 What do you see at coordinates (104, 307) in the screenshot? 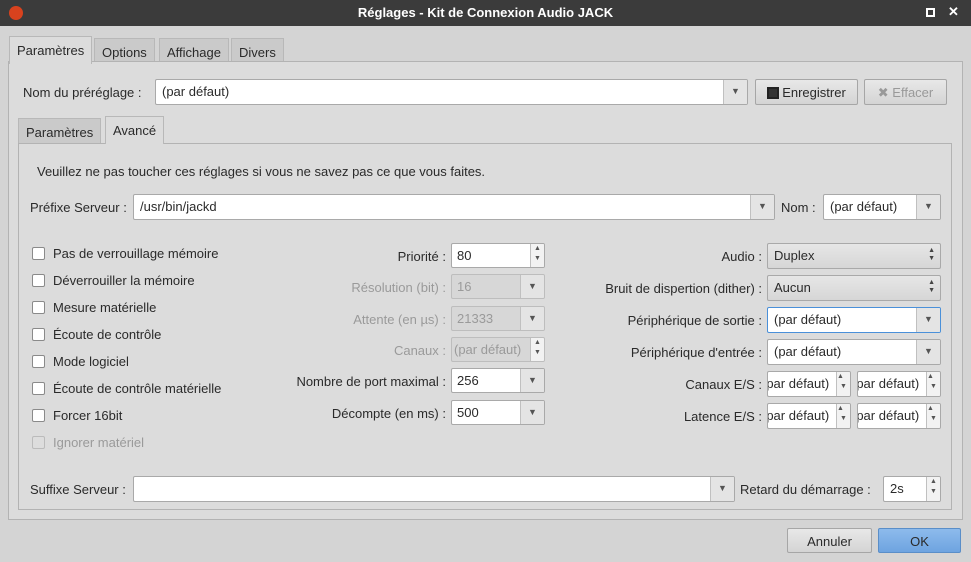
I see `checkbox-label: Mesure matérielle` at bounding box center [104, 307].